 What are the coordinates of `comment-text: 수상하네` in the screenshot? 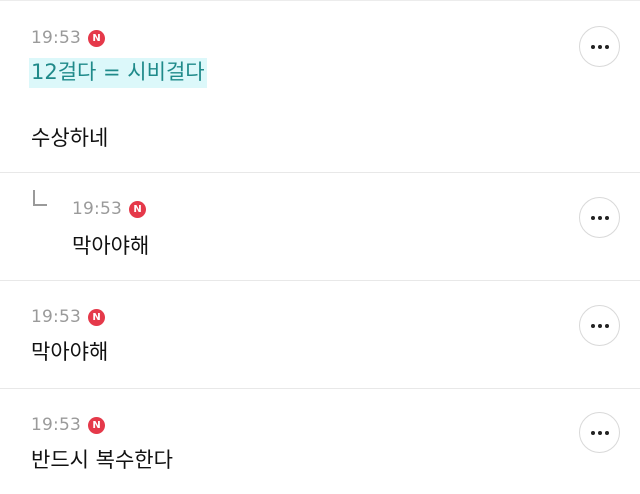 It's located at (70, 138).